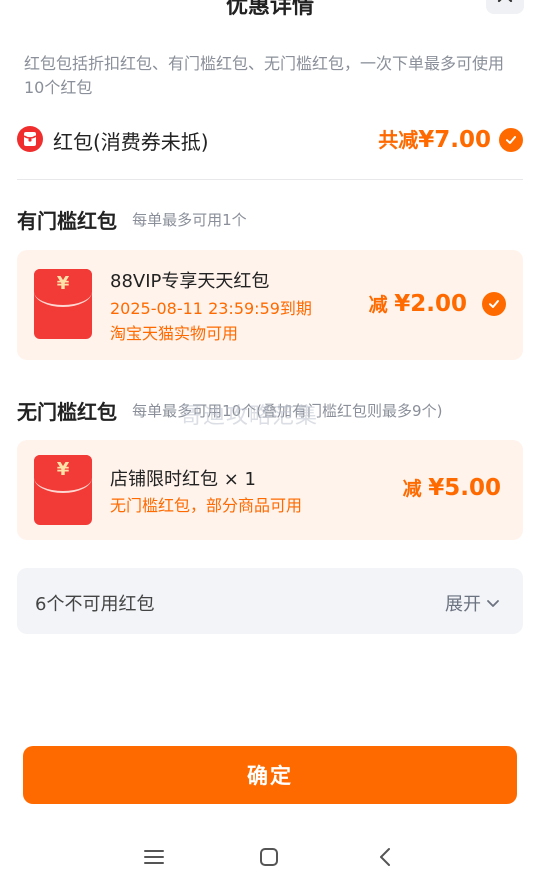 This screenshot has width=540, height=892. I want to click on no-threshold-section-subtitle: 每单最多可用10个(叠加有门槛红包则最多9个), so click(287, 411).